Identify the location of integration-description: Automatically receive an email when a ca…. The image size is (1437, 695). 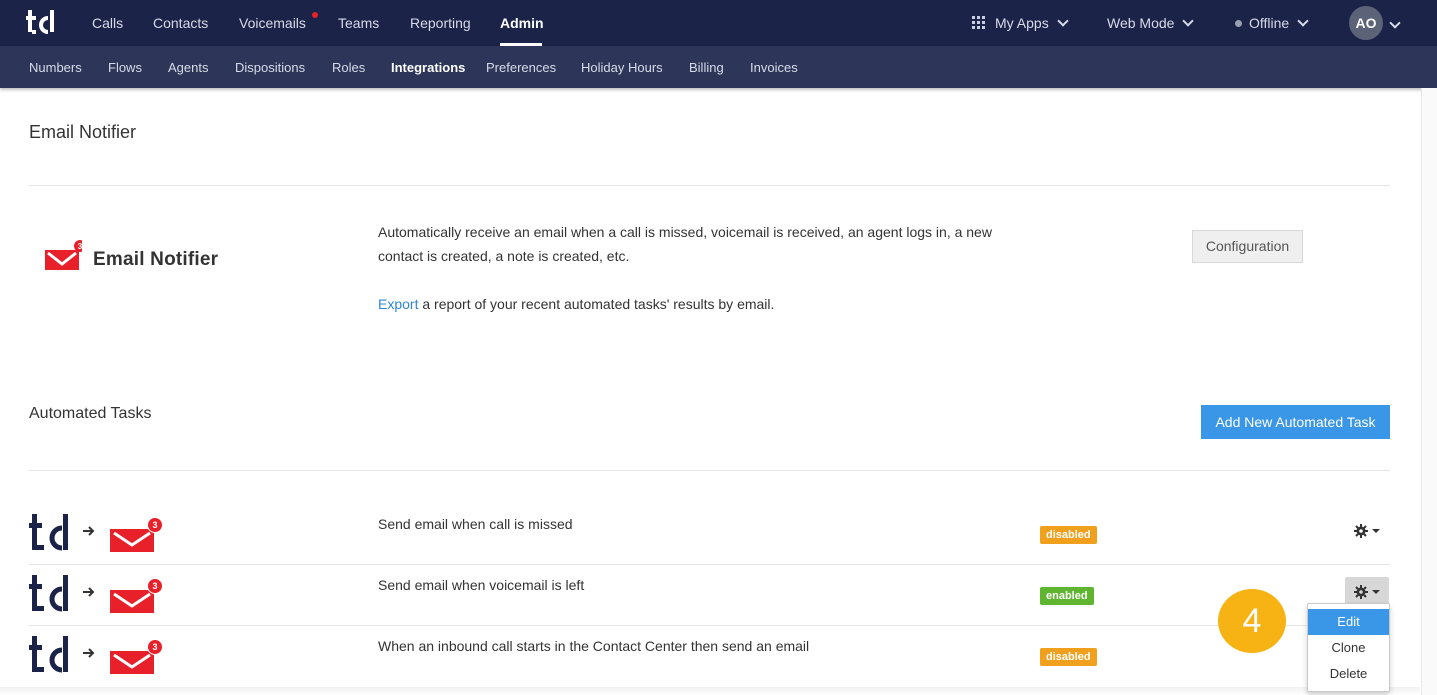
(685, 244).